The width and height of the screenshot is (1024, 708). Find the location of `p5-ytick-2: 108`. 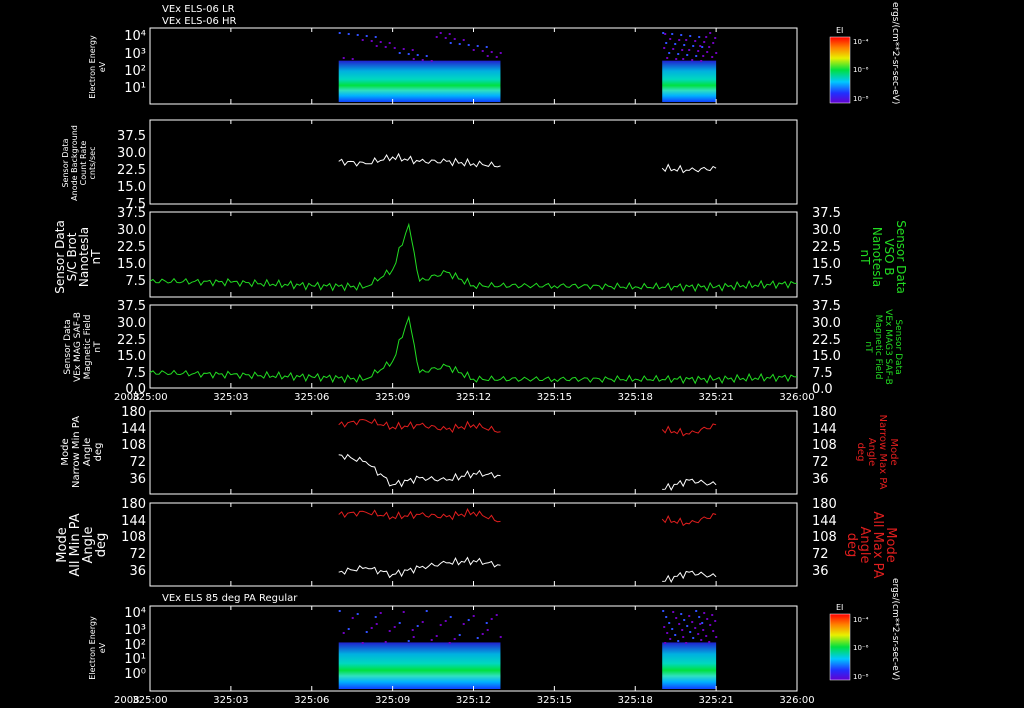

p5-ytick-2: 108 is located at coordinates (133, 445).